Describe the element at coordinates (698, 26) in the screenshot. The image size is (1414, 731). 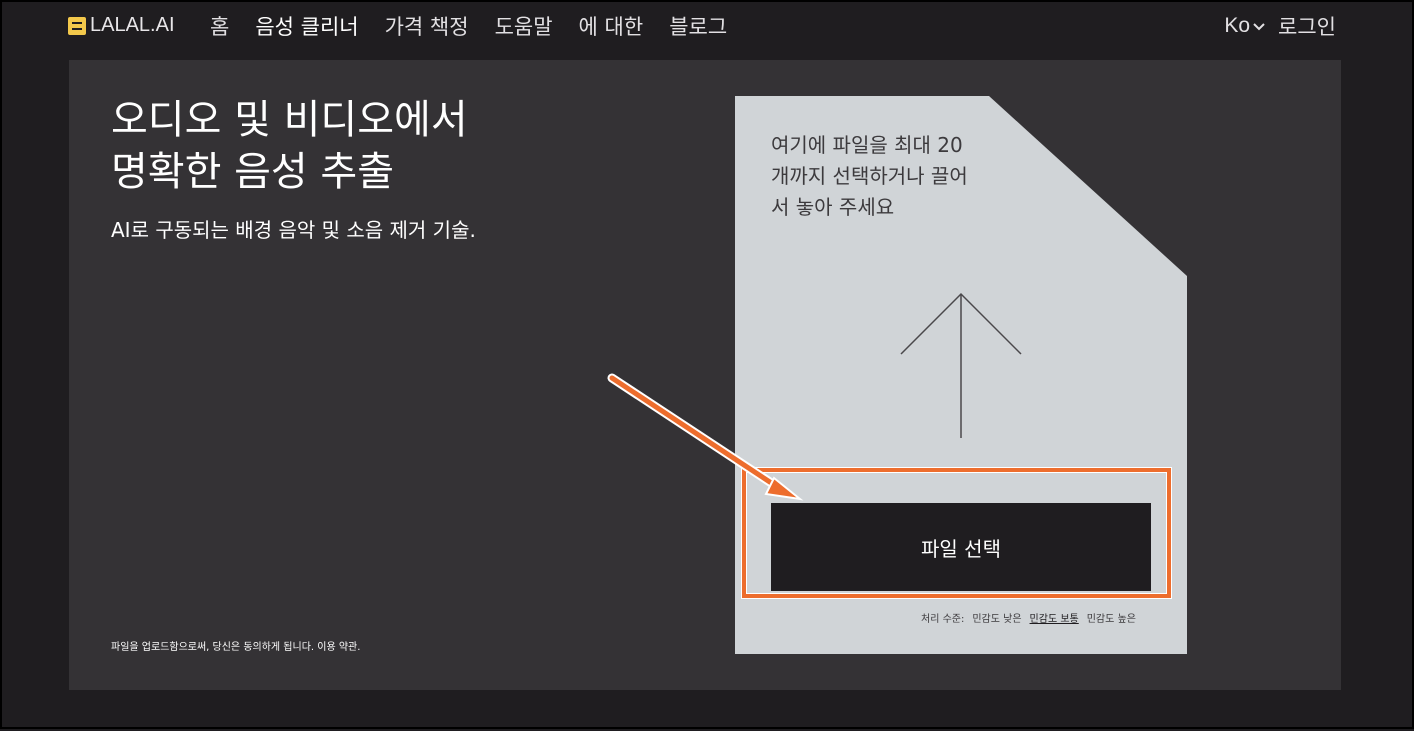
I see `nav-link-blog: 블로그` at that location.